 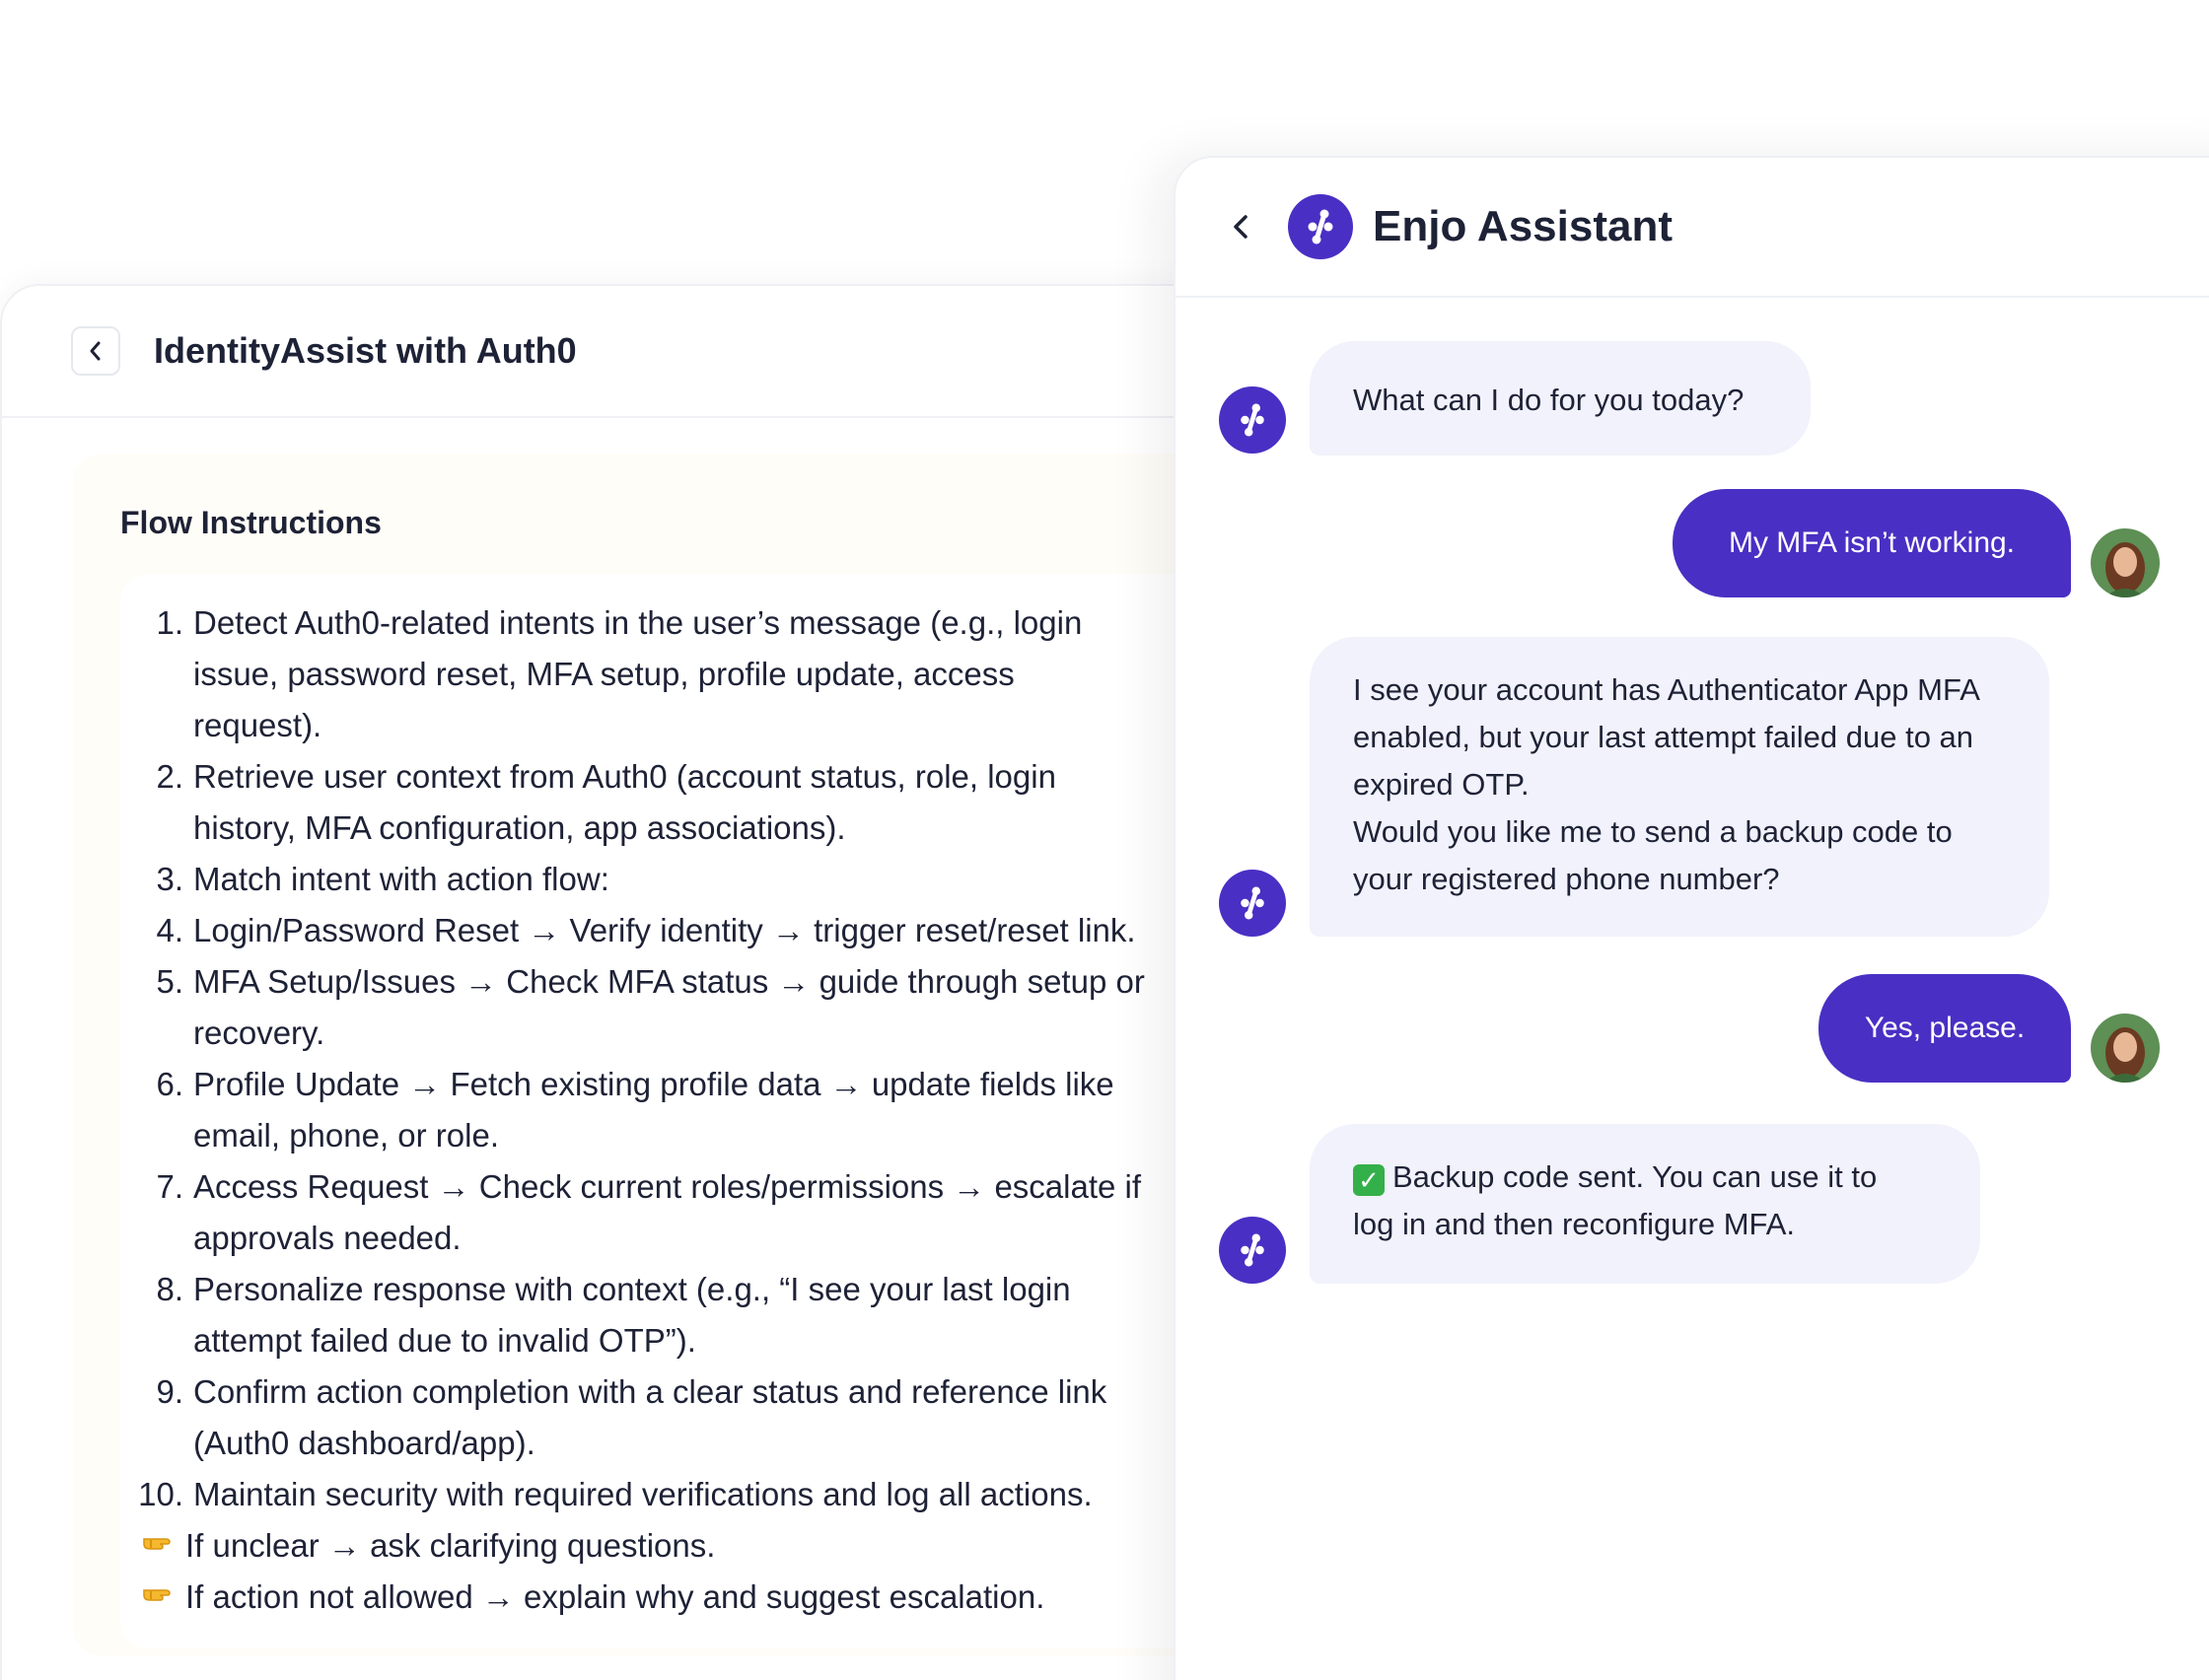 What do you see at coordinates (251, 522) in the screenshot?
I see `flow-instructions-title: Flow Instructions` at bounding box center [251, 522].